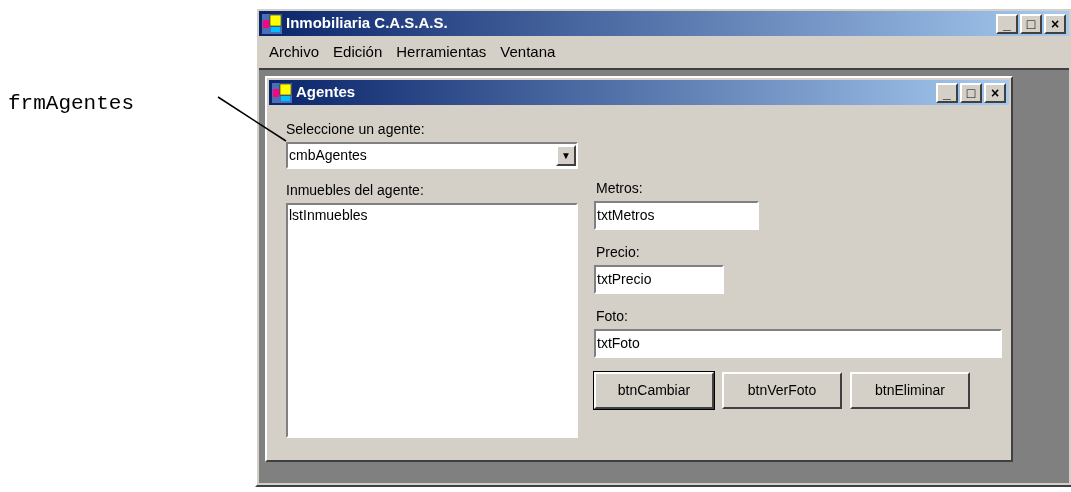 The image size is (1071, 492). I want to click on agent-label: Seleccione un agente:, so click(356, 129).